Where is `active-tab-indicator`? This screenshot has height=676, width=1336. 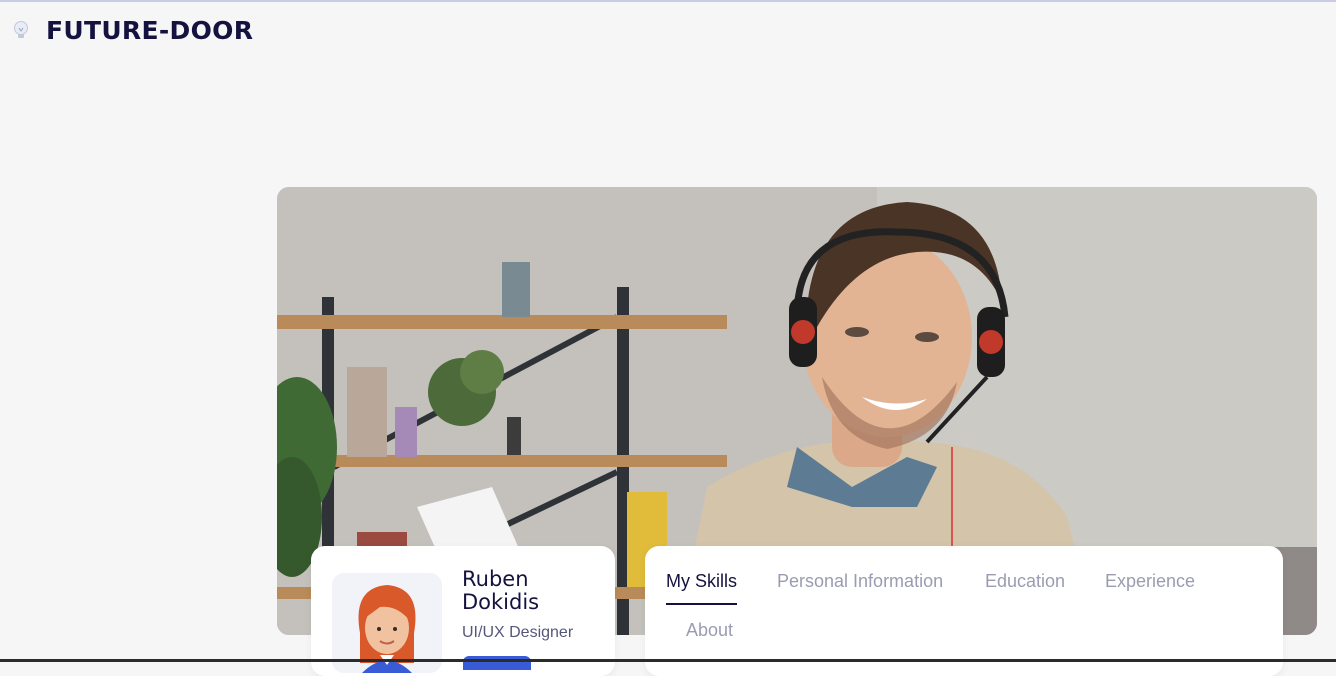
active-tab-indicator is located at coordinates (701, 604).